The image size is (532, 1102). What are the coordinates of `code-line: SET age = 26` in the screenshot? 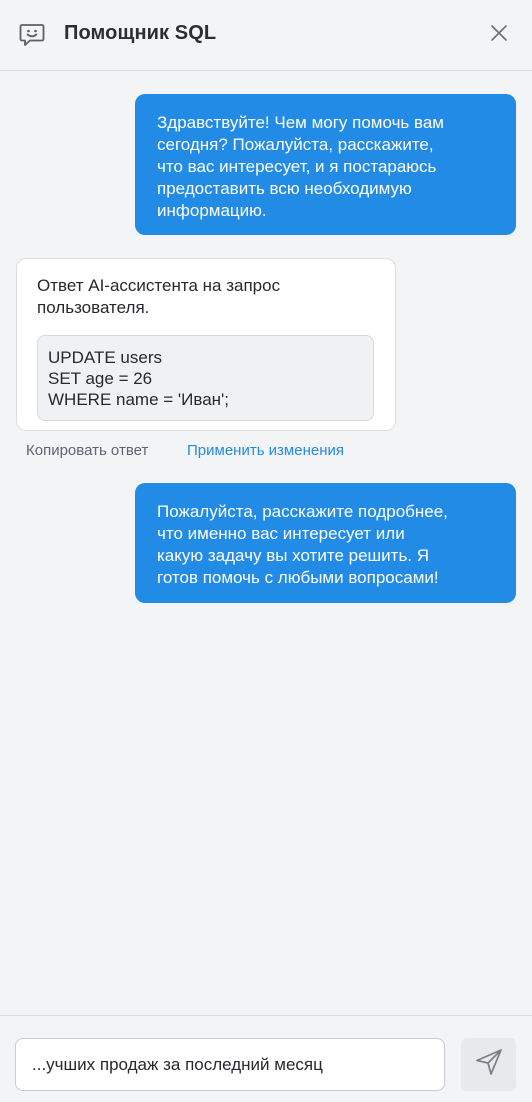 It's located at (100, 378).